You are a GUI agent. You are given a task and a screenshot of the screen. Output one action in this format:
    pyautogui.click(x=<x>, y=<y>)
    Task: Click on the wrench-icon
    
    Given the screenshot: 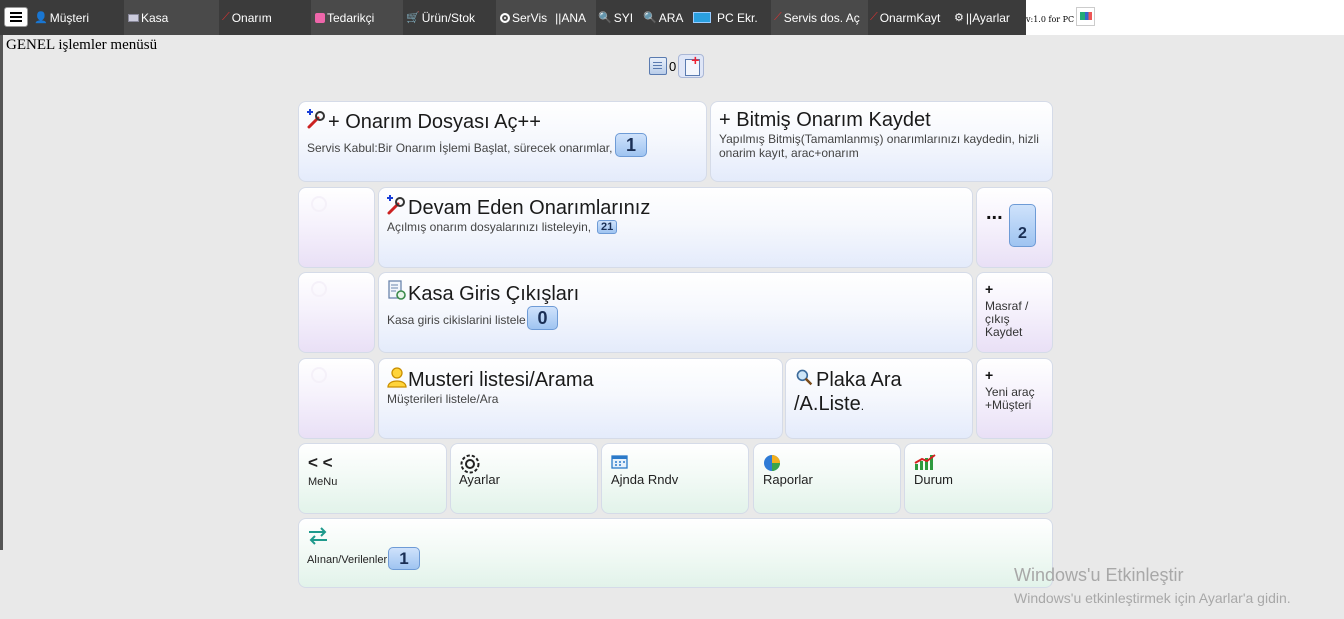 What is the action you would take?
    pyautogui.click(x=396, y=205)
    